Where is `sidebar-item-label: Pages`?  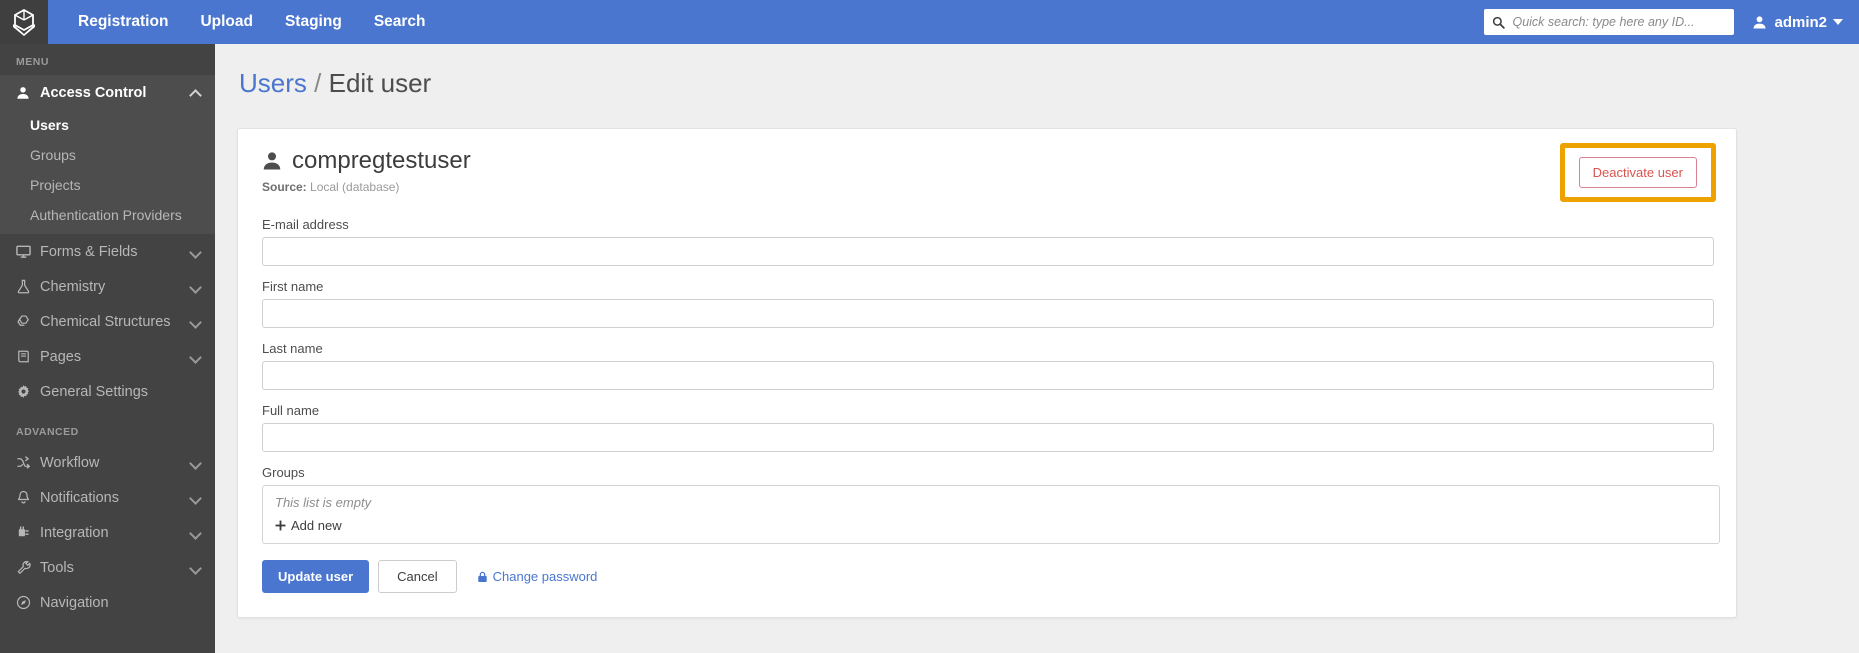 sidebar-item-label: Pages is located at coordinates (61, 356).